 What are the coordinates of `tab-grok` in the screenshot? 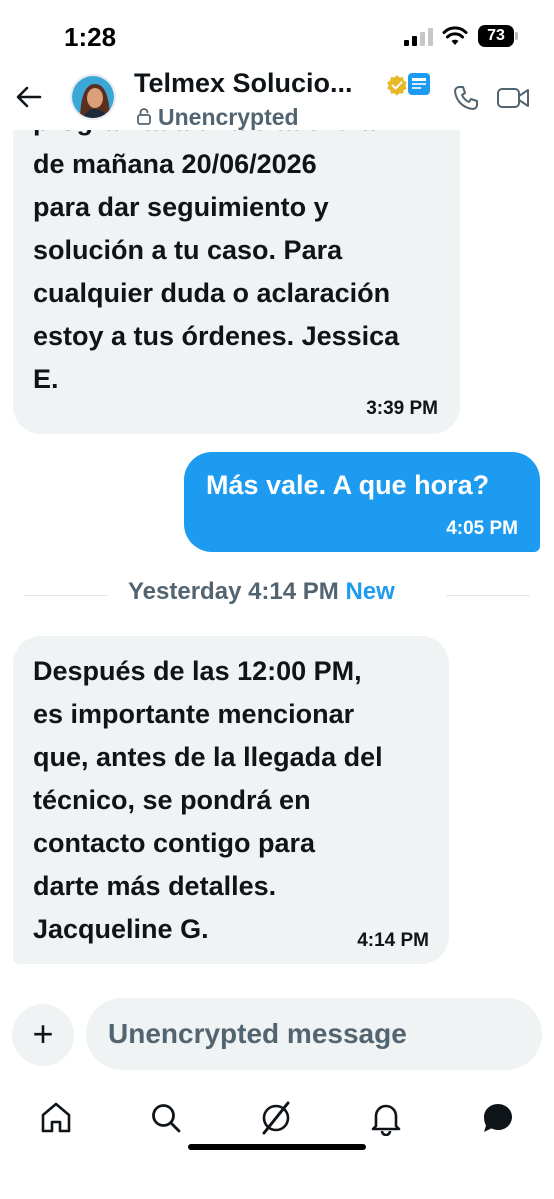 It's located at (276, 1118).